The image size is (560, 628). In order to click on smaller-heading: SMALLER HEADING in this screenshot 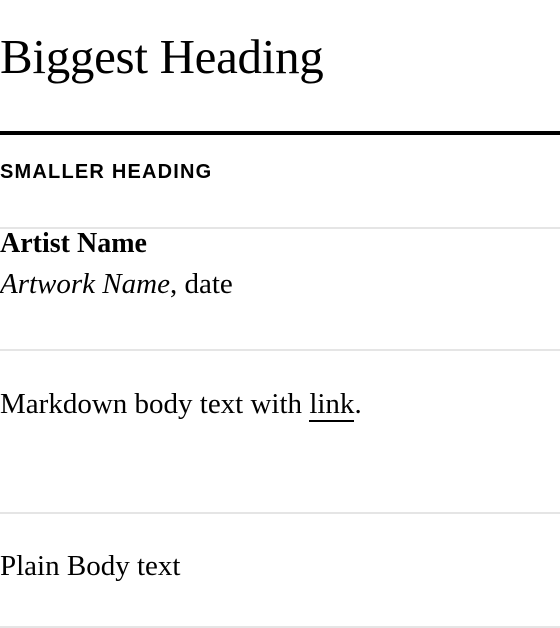, I will do `click(106, 172)`.